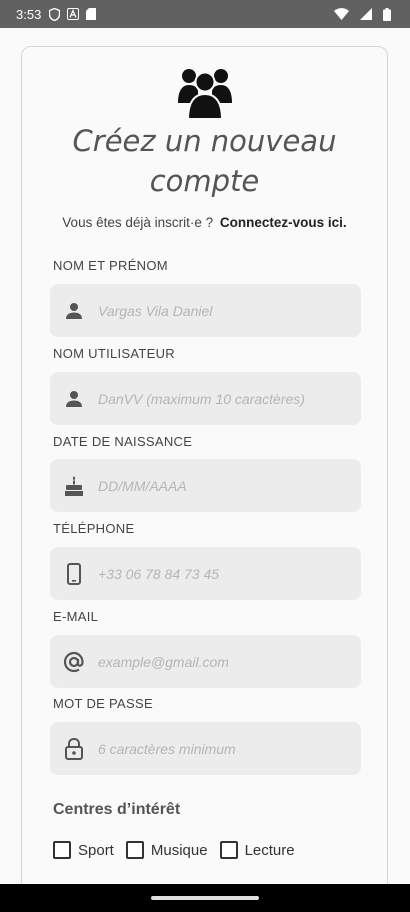 This screenshot has width=410, height=912. Describe the element at coordinates (94, 528) in the screenshot. I see `phone-label: TÉLÉPHONE` at that location.